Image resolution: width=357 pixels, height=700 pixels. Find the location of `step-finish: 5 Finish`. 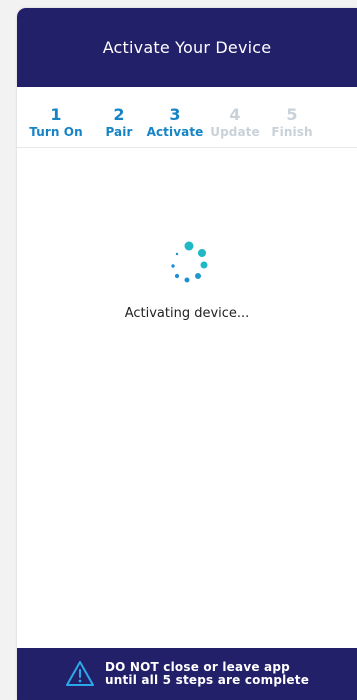

step-finish: 5 Finish is located at coordinates (292, 122).